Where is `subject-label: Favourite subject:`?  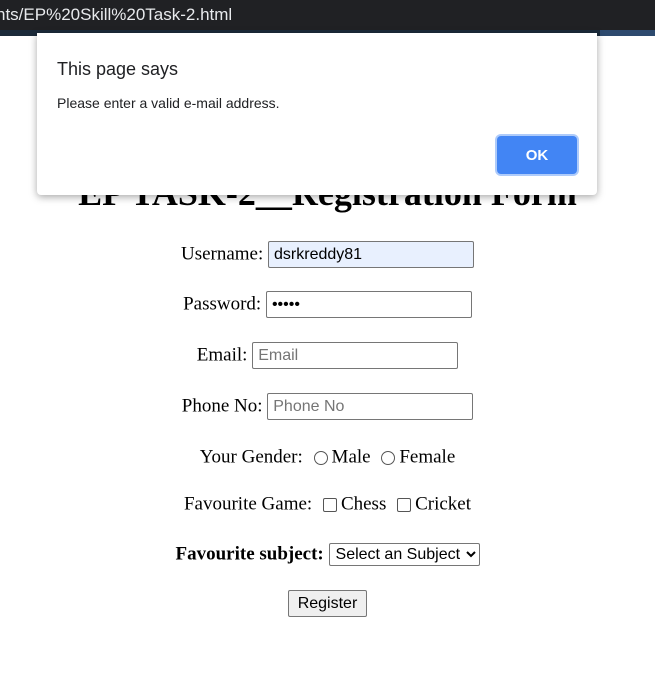
subject-label: Favourite subject: is located at coordinates (249, 554).